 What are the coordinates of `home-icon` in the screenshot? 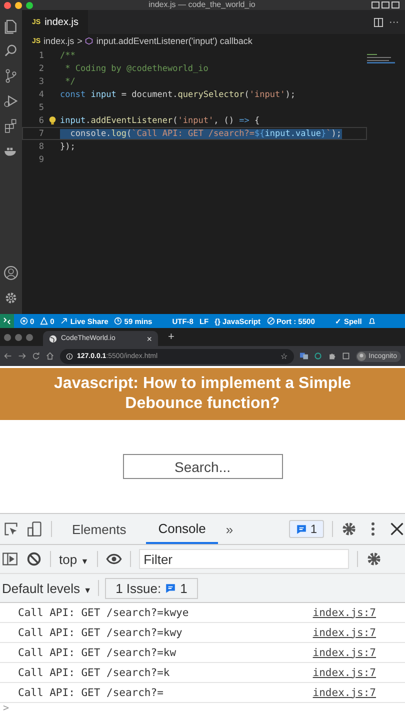 It's located at (50, 356).